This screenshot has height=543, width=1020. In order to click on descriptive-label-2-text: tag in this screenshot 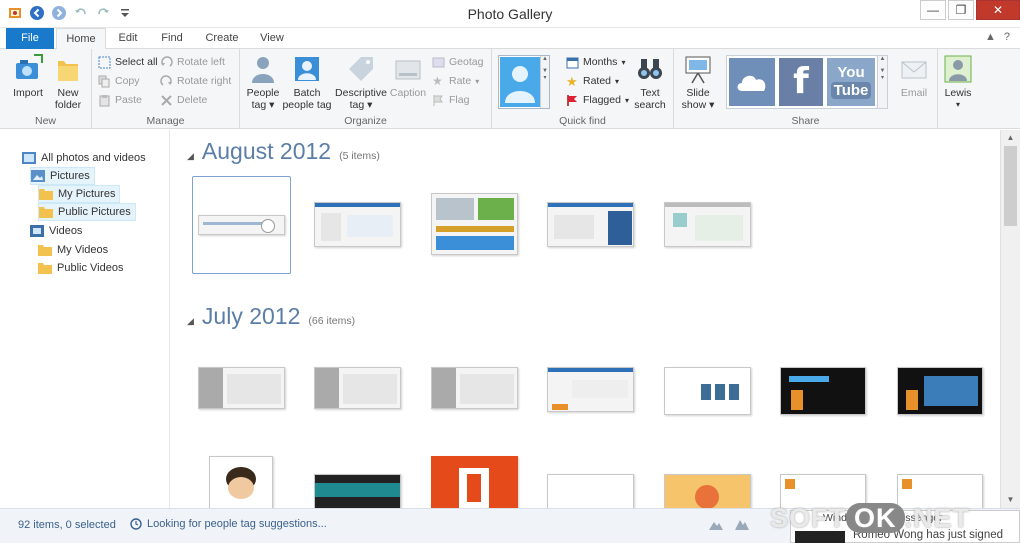, I will do `click(357, 105)`.